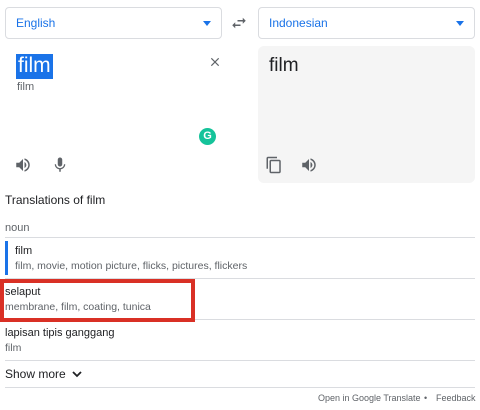  Describe the element at coordinates (298, 23) in the screenshot. I see `target-language-label: Indonesian` at that location.